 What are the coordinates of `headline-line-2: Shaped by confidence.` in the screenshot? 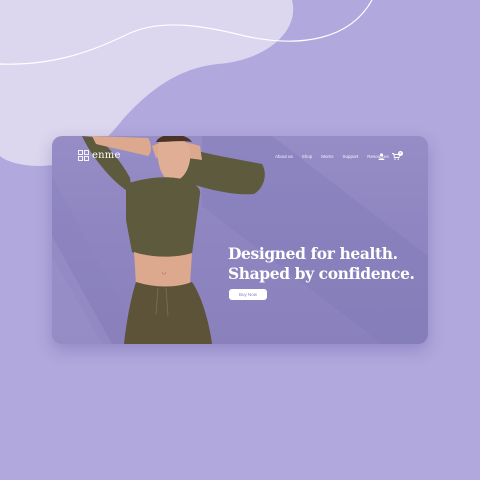 It's located at (321, 273).